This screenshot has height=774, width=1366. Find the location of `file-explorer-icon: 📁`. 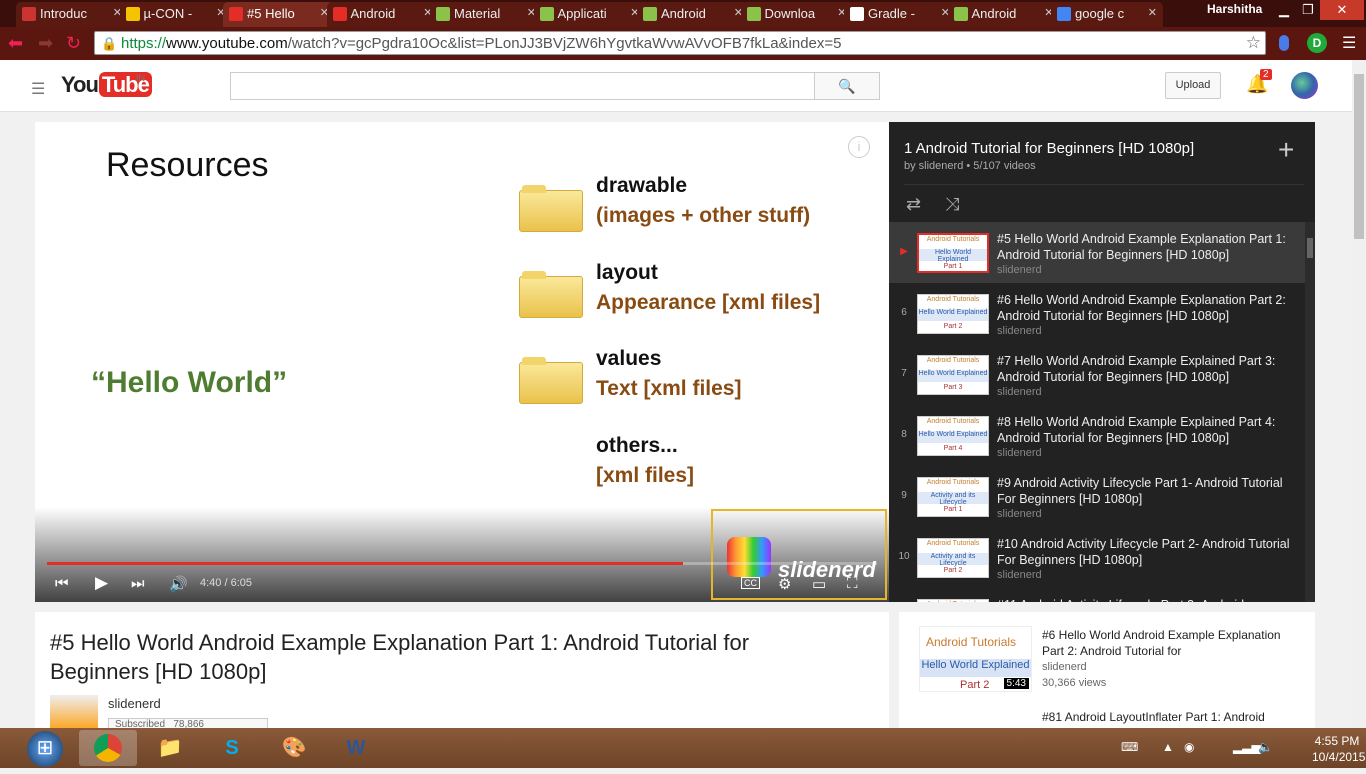

file-explorer-icon: 📁 is located at coordinates (170, 748).